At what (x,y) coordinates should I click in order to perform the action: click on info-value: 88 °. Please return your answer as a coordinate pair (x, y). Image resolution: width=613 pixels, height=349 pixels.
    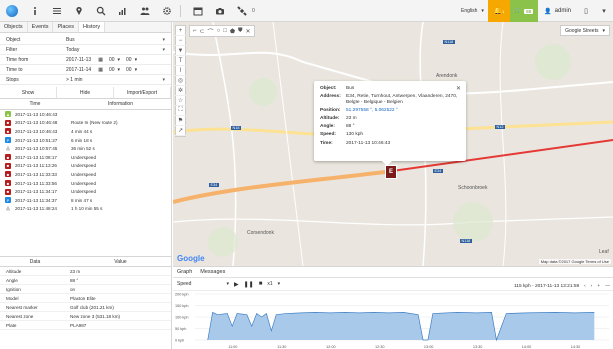
    Looking at the image, I should click on (74, 280).